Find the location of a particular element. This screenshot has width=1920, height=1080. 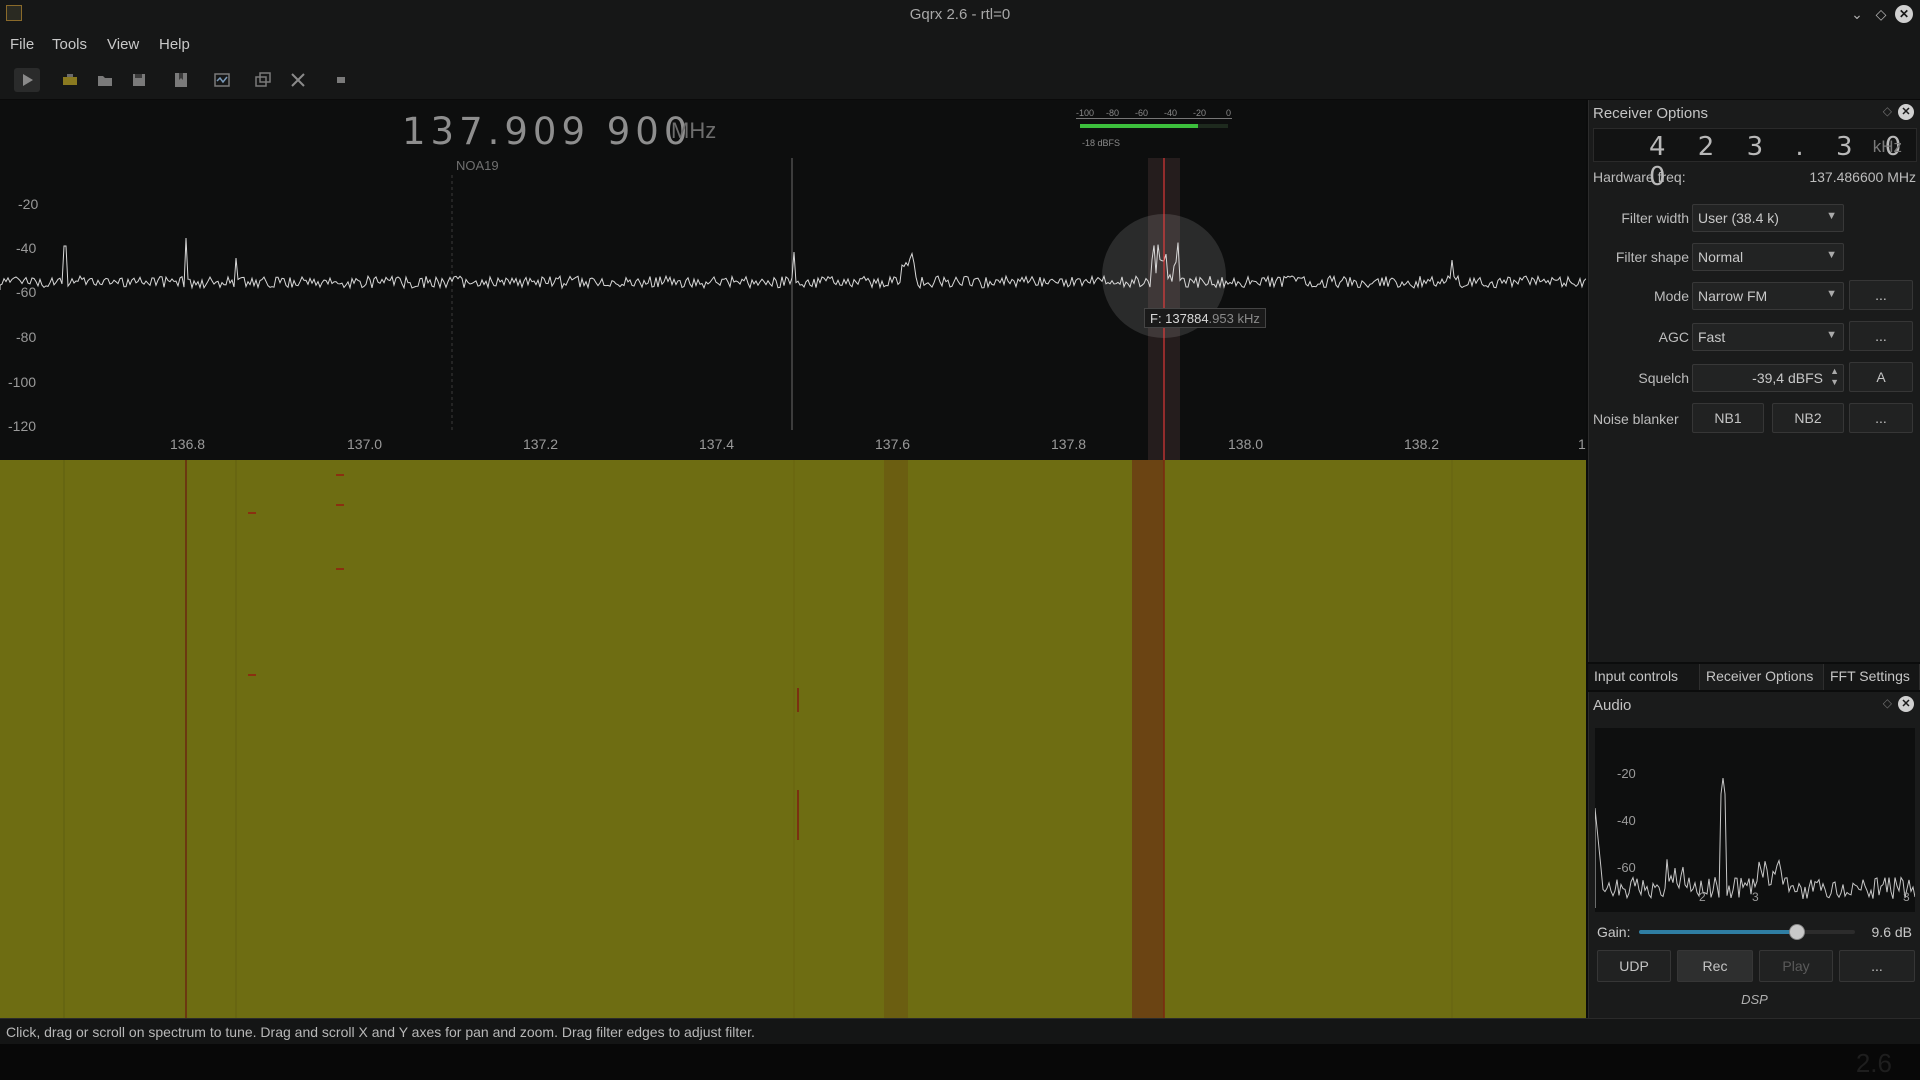

faded-version-text: 2.6 is located at coordinates (1873, 1063).